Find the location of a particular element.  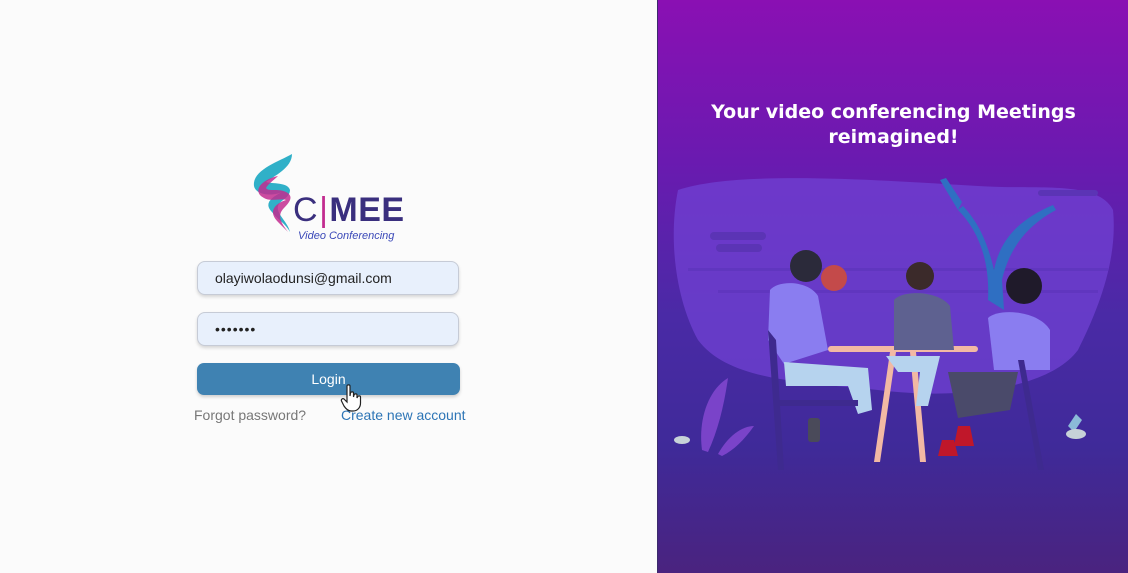

logo-main: MEE is located at coordinates (367, 210).